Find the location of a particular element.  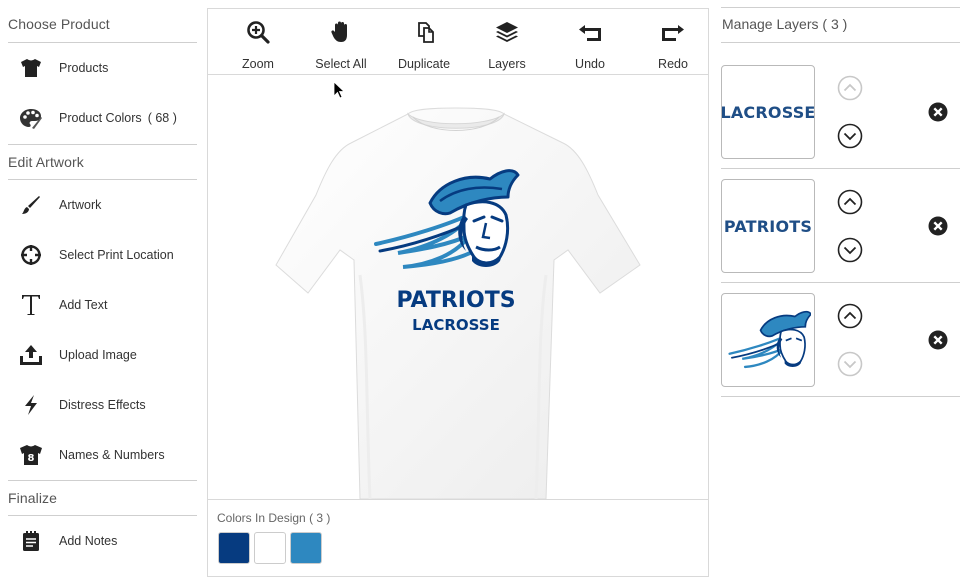

zoom-in-icon is located at coordinates (258, 32).